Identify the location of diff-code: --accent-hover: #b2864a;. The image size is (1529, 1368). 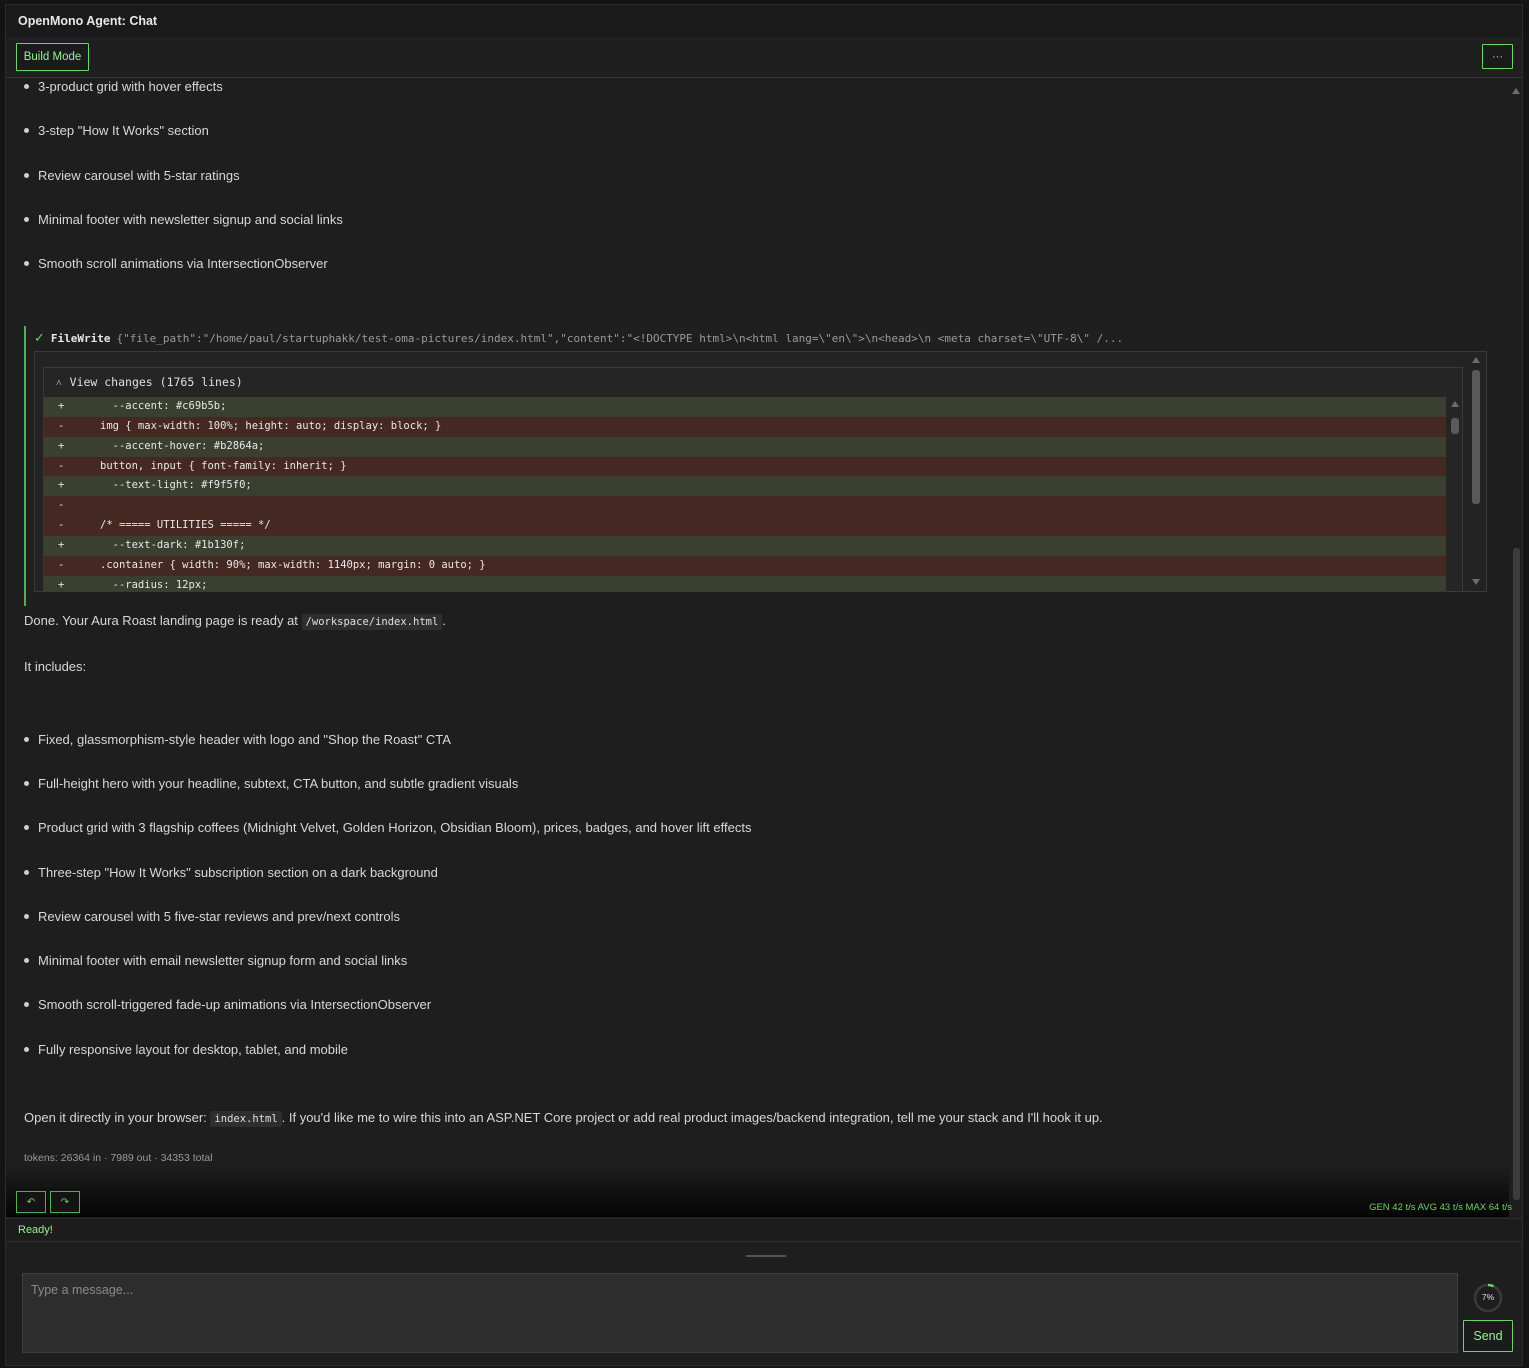
(182, 445).